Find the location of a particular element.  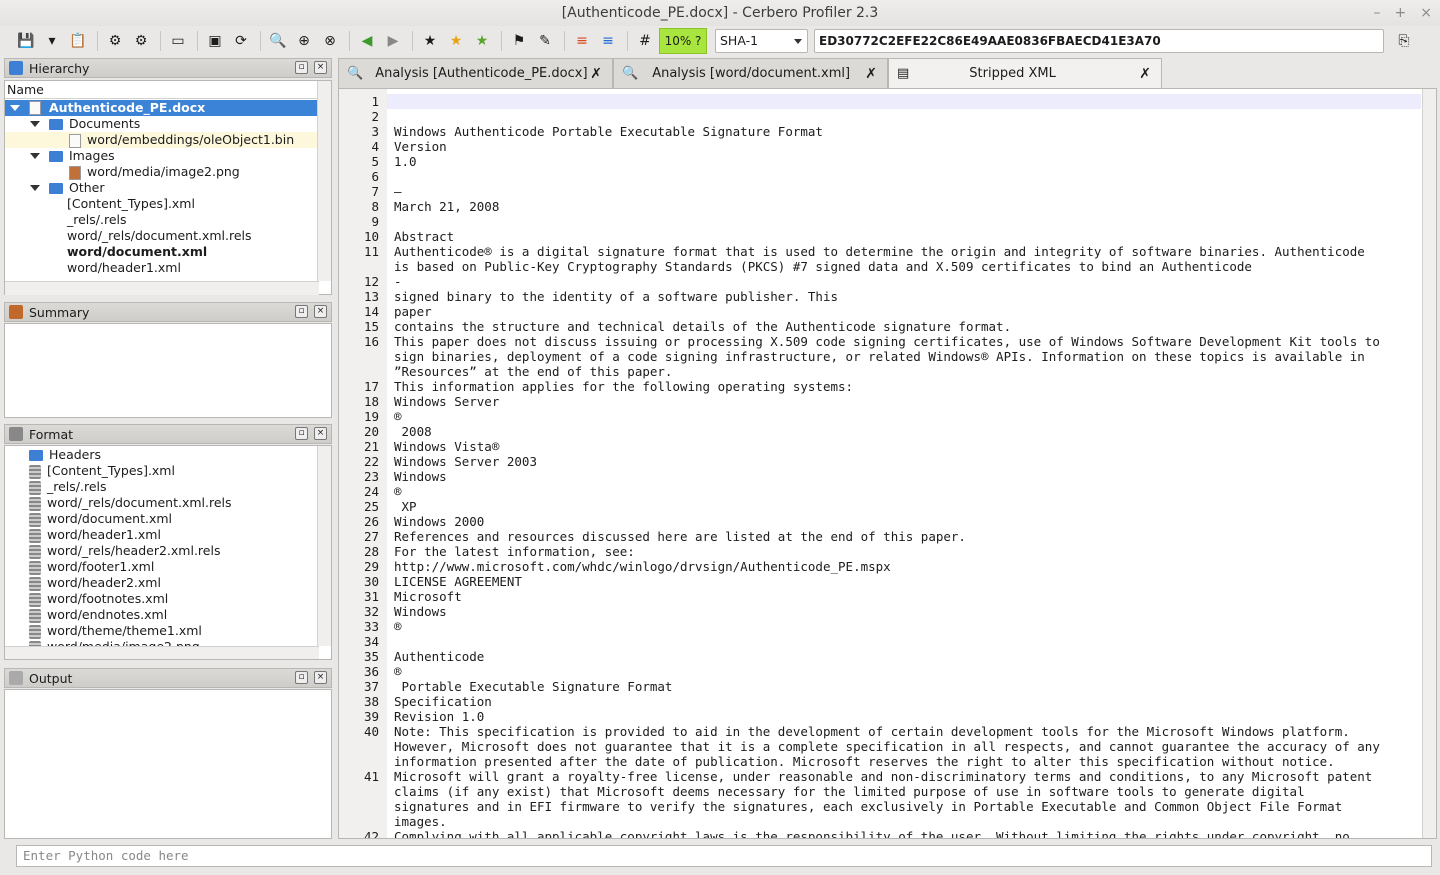

text-line: 1.0 is located at coordinates (405, 161).